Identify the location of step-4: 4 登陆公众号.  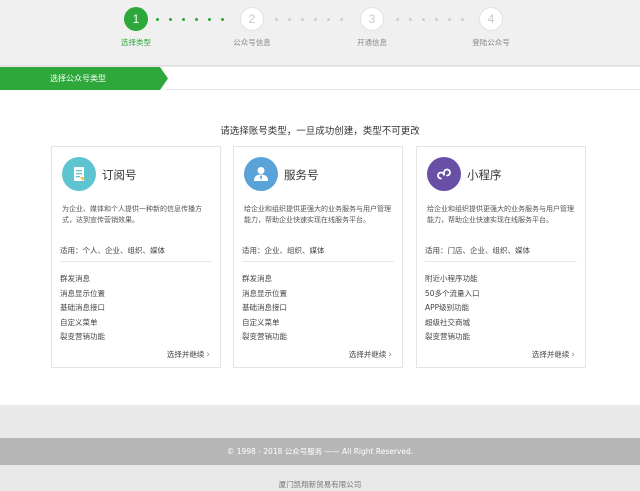
(491, 27).